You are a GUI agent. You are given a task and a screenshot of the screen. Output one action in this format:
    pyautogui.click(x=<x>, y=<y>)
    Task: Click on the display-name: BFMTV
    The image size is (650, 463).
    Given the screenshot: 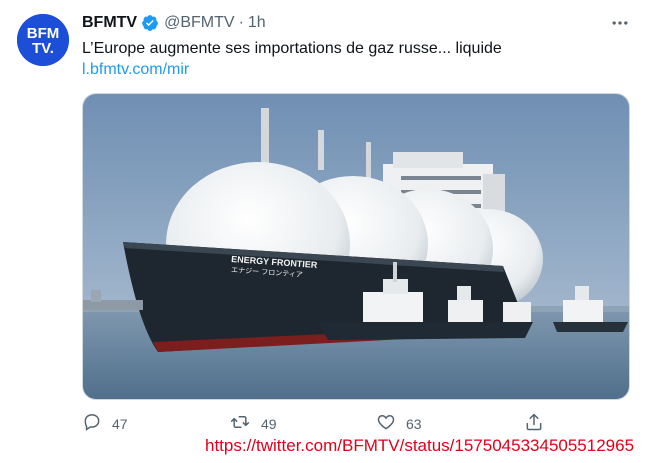 What is the action you would take?
    pyautogui.click(x=109, y=23)
    